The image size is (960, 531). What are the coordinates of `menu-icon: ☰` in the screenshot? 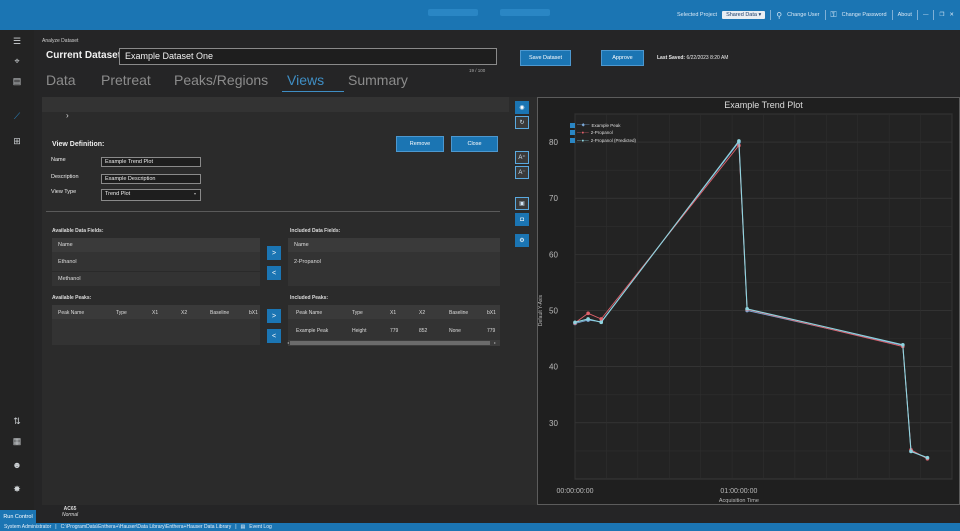 It's located at (17, 41).